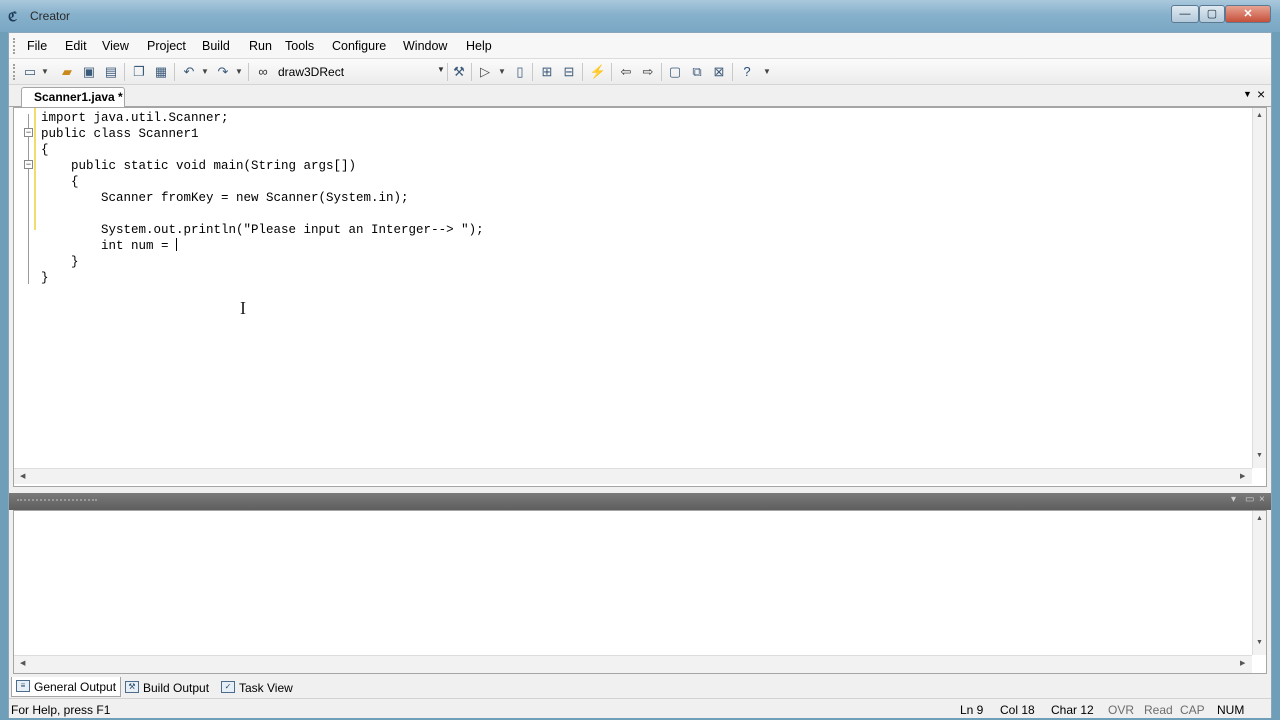 The height and width of the screenshot is (720, 1280). What do you see at coordinates (67, 72) in the screenshot?
I see `open-folder-icon: ▰` at bounding box center [67, 72].